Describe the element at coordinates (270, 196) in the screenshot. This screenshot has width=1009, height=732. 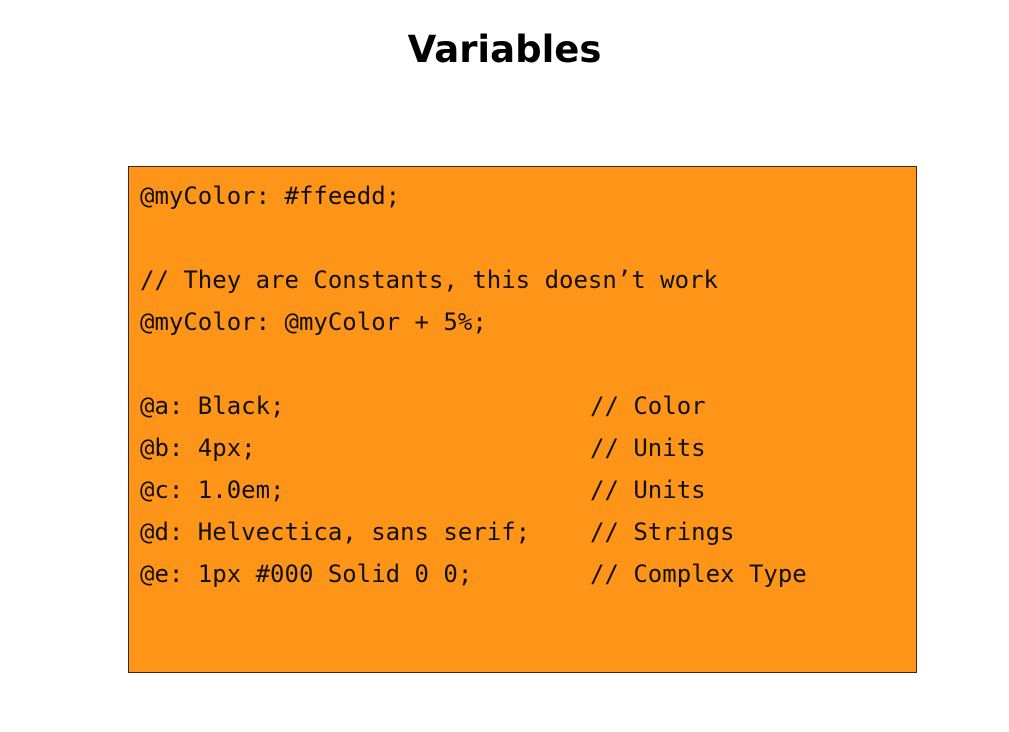
I see `code-statement: @myColor: #ffeedd;` at that location.